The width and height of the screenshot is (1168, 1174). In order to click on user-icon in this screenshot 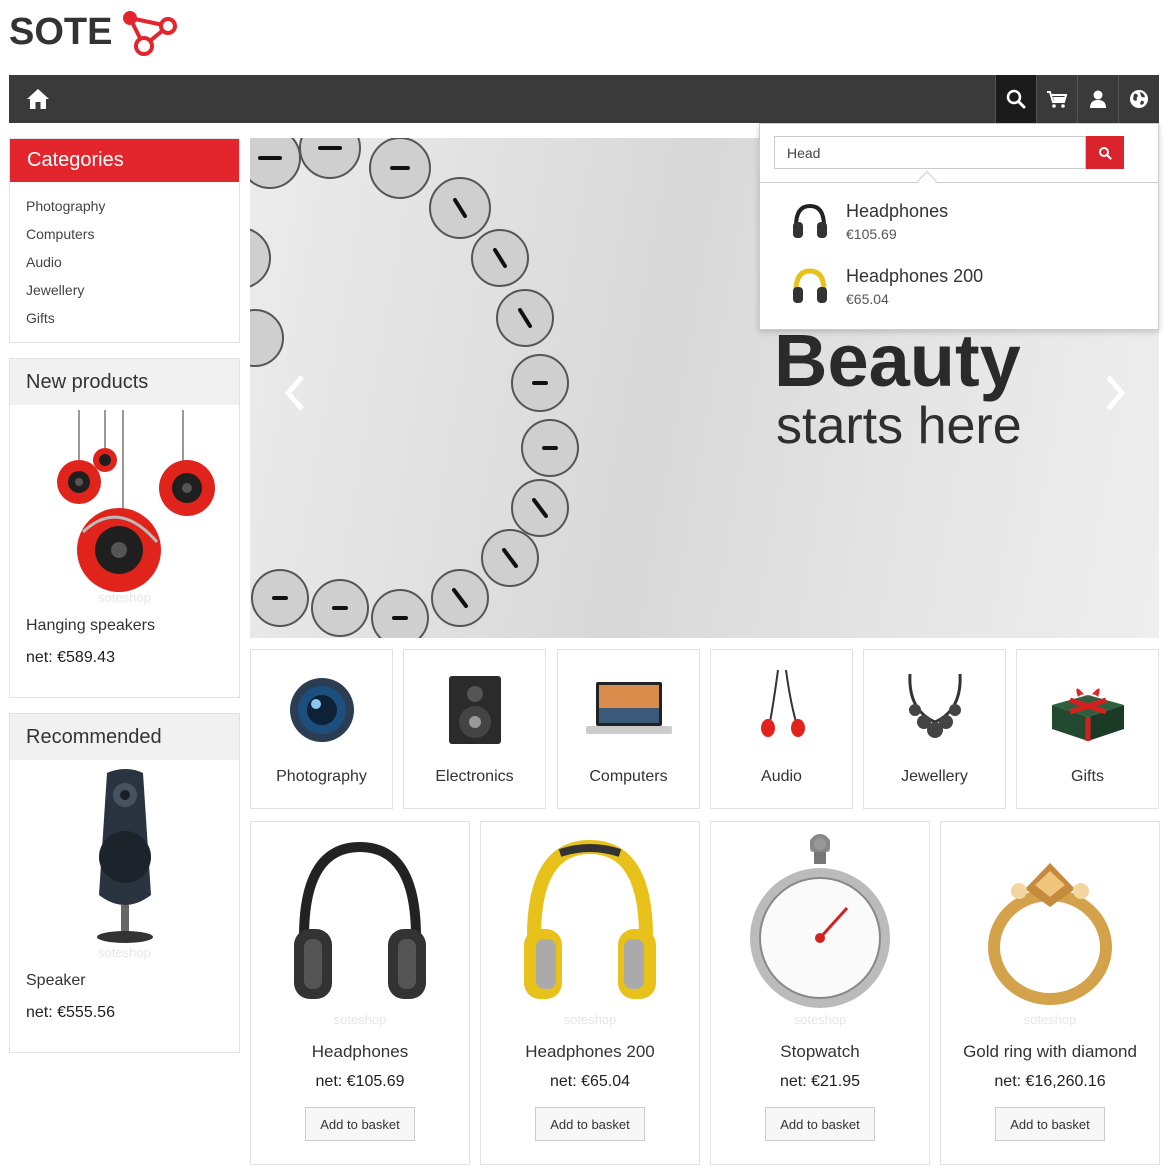, I will do `click(1098, 99)`.